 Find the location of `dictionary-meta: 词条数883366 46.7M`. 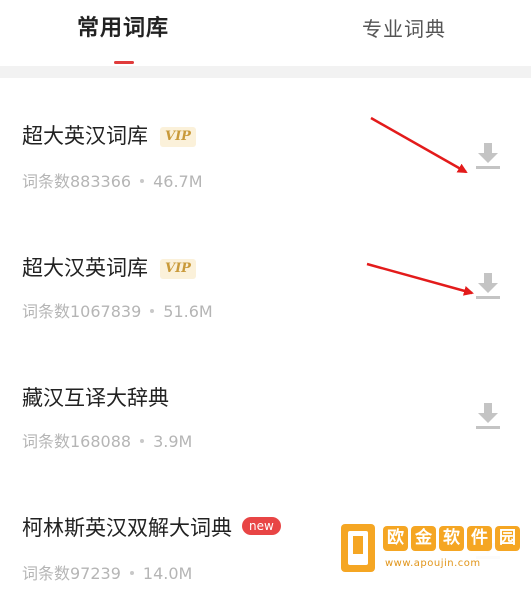

dictionary-meta: 词条数883366 46.7M is located at coordinates (112, 180).